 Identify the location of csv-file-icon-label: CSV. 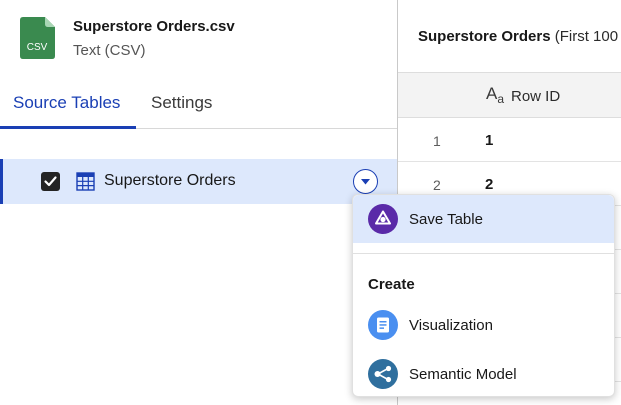
(37, 47).